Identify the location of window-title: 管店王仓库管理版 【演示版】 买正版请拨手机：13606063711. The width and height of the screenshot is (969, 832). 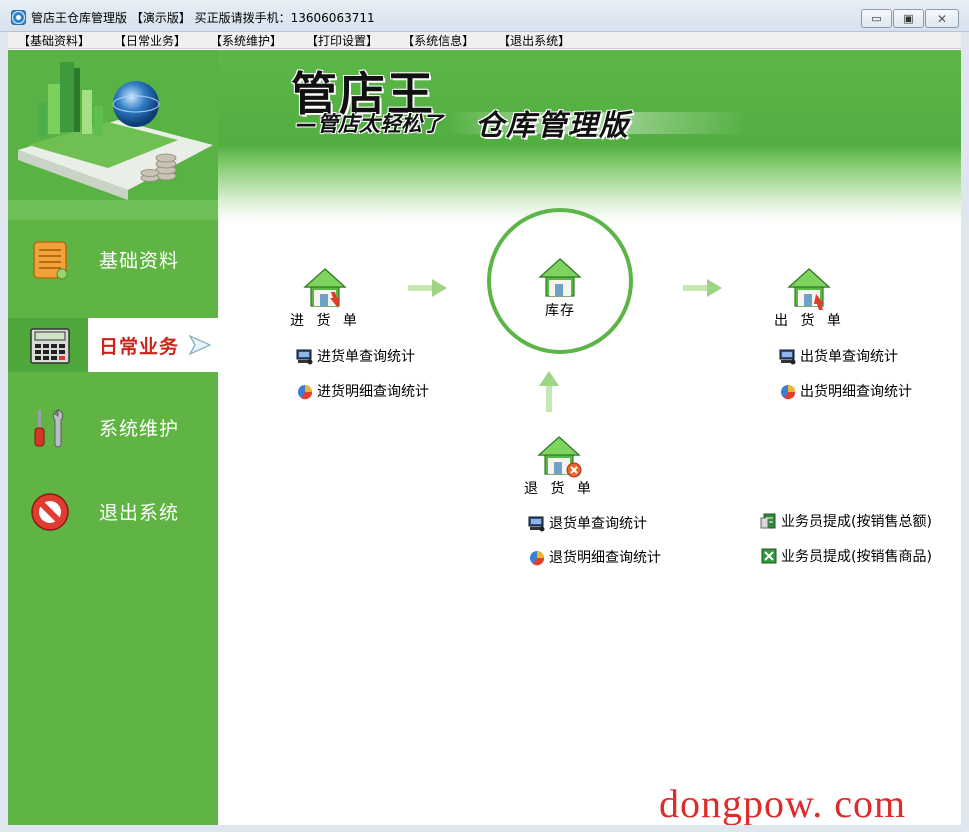
(203, 18).